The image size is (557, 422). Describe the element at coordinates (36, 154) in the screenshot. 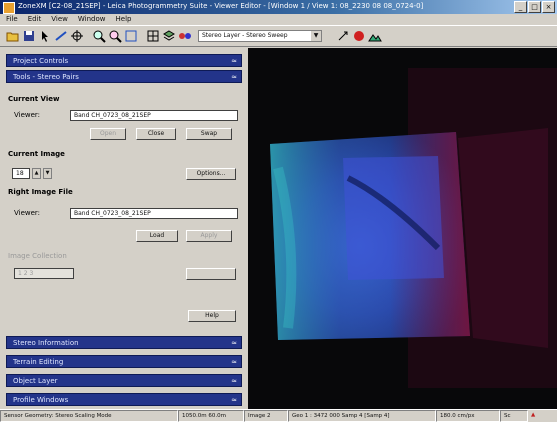

I see `sync-heading: Current Image` at that location.